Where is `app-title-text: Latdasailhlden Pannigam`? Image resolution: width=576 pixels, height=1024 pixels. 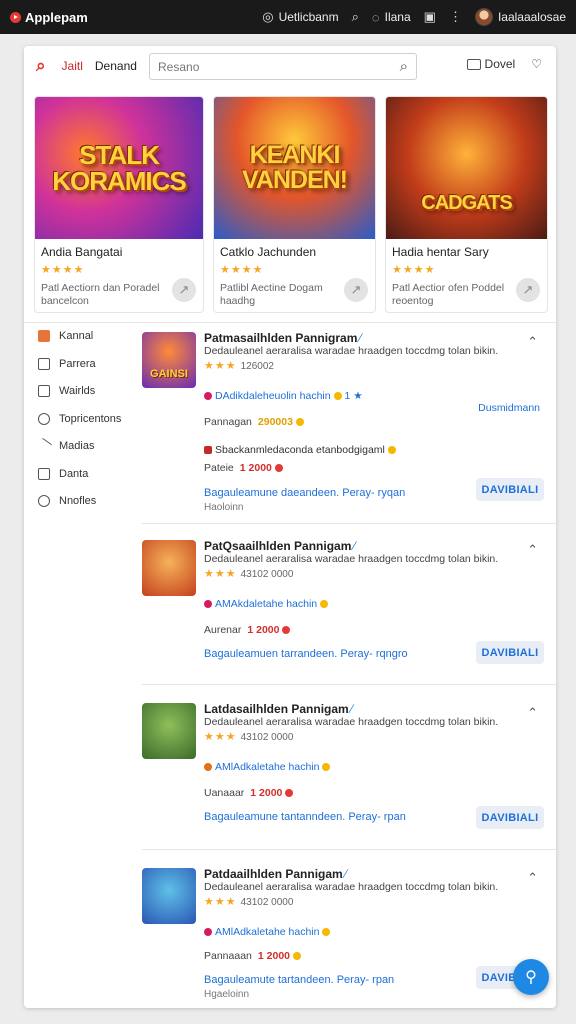
app-title-text: Latdasailhlden Pannigam is located at coordinates (276, 709).